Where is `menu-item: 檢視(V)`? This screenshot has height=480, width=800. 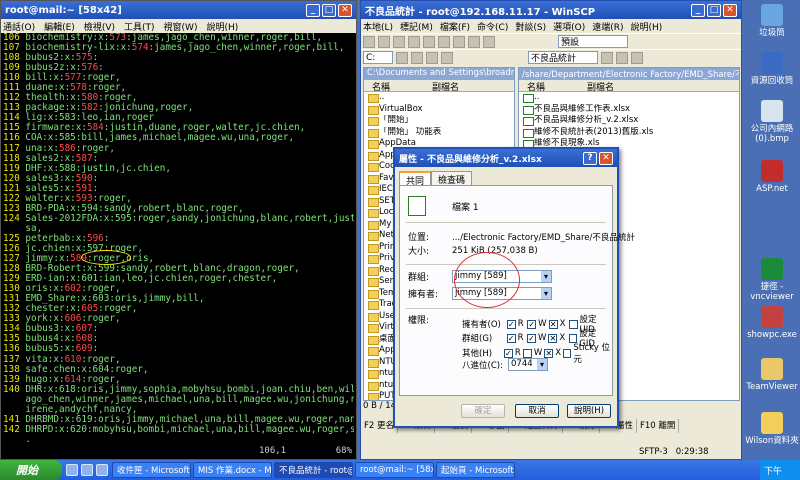 menu-item: 檢視(V) is located at coordinates (99, 26).